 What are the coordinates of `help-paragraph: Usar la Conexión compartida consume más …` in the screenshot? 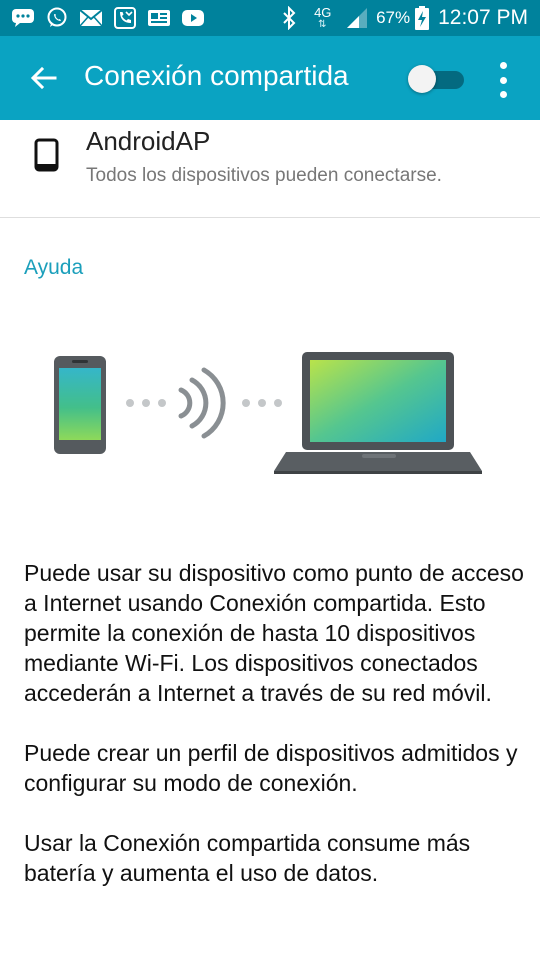 It's located at (247, 858).